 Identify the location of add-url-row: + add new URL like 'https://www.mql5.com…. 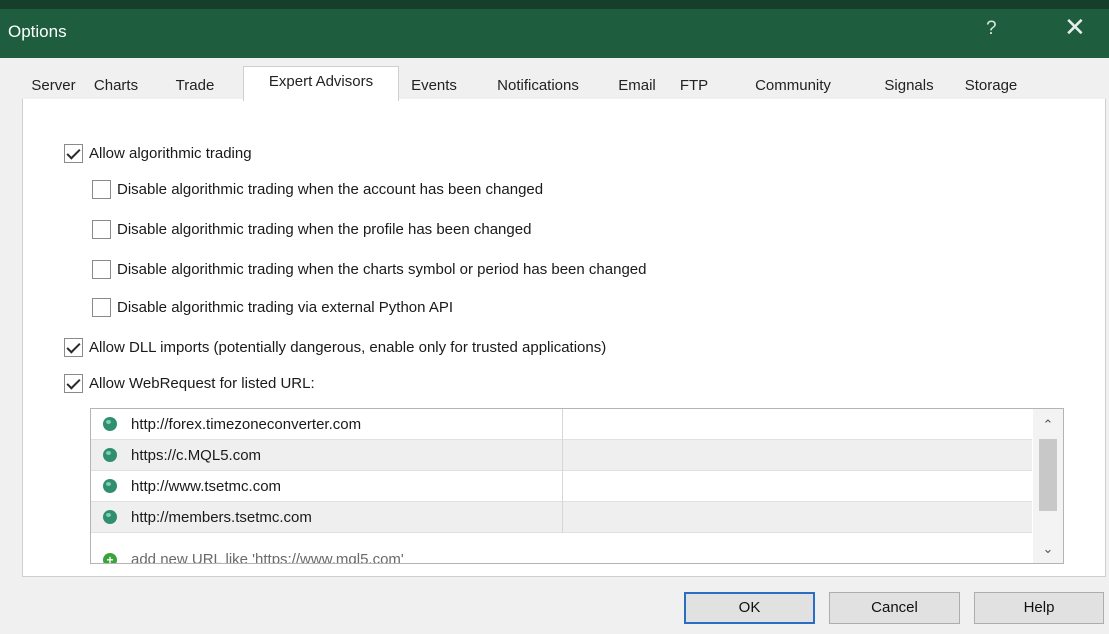
(561, 554).